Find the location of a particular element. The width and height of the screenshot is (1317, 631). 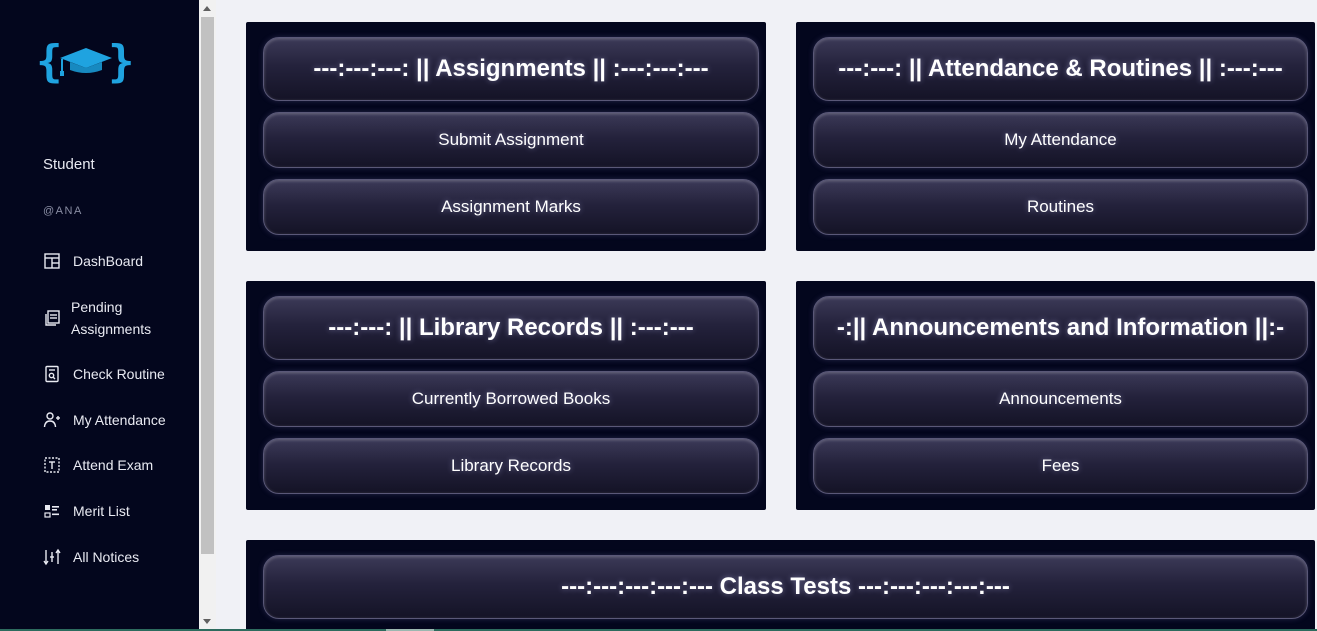

scroll-thumb is located at coordinates (207, 285).